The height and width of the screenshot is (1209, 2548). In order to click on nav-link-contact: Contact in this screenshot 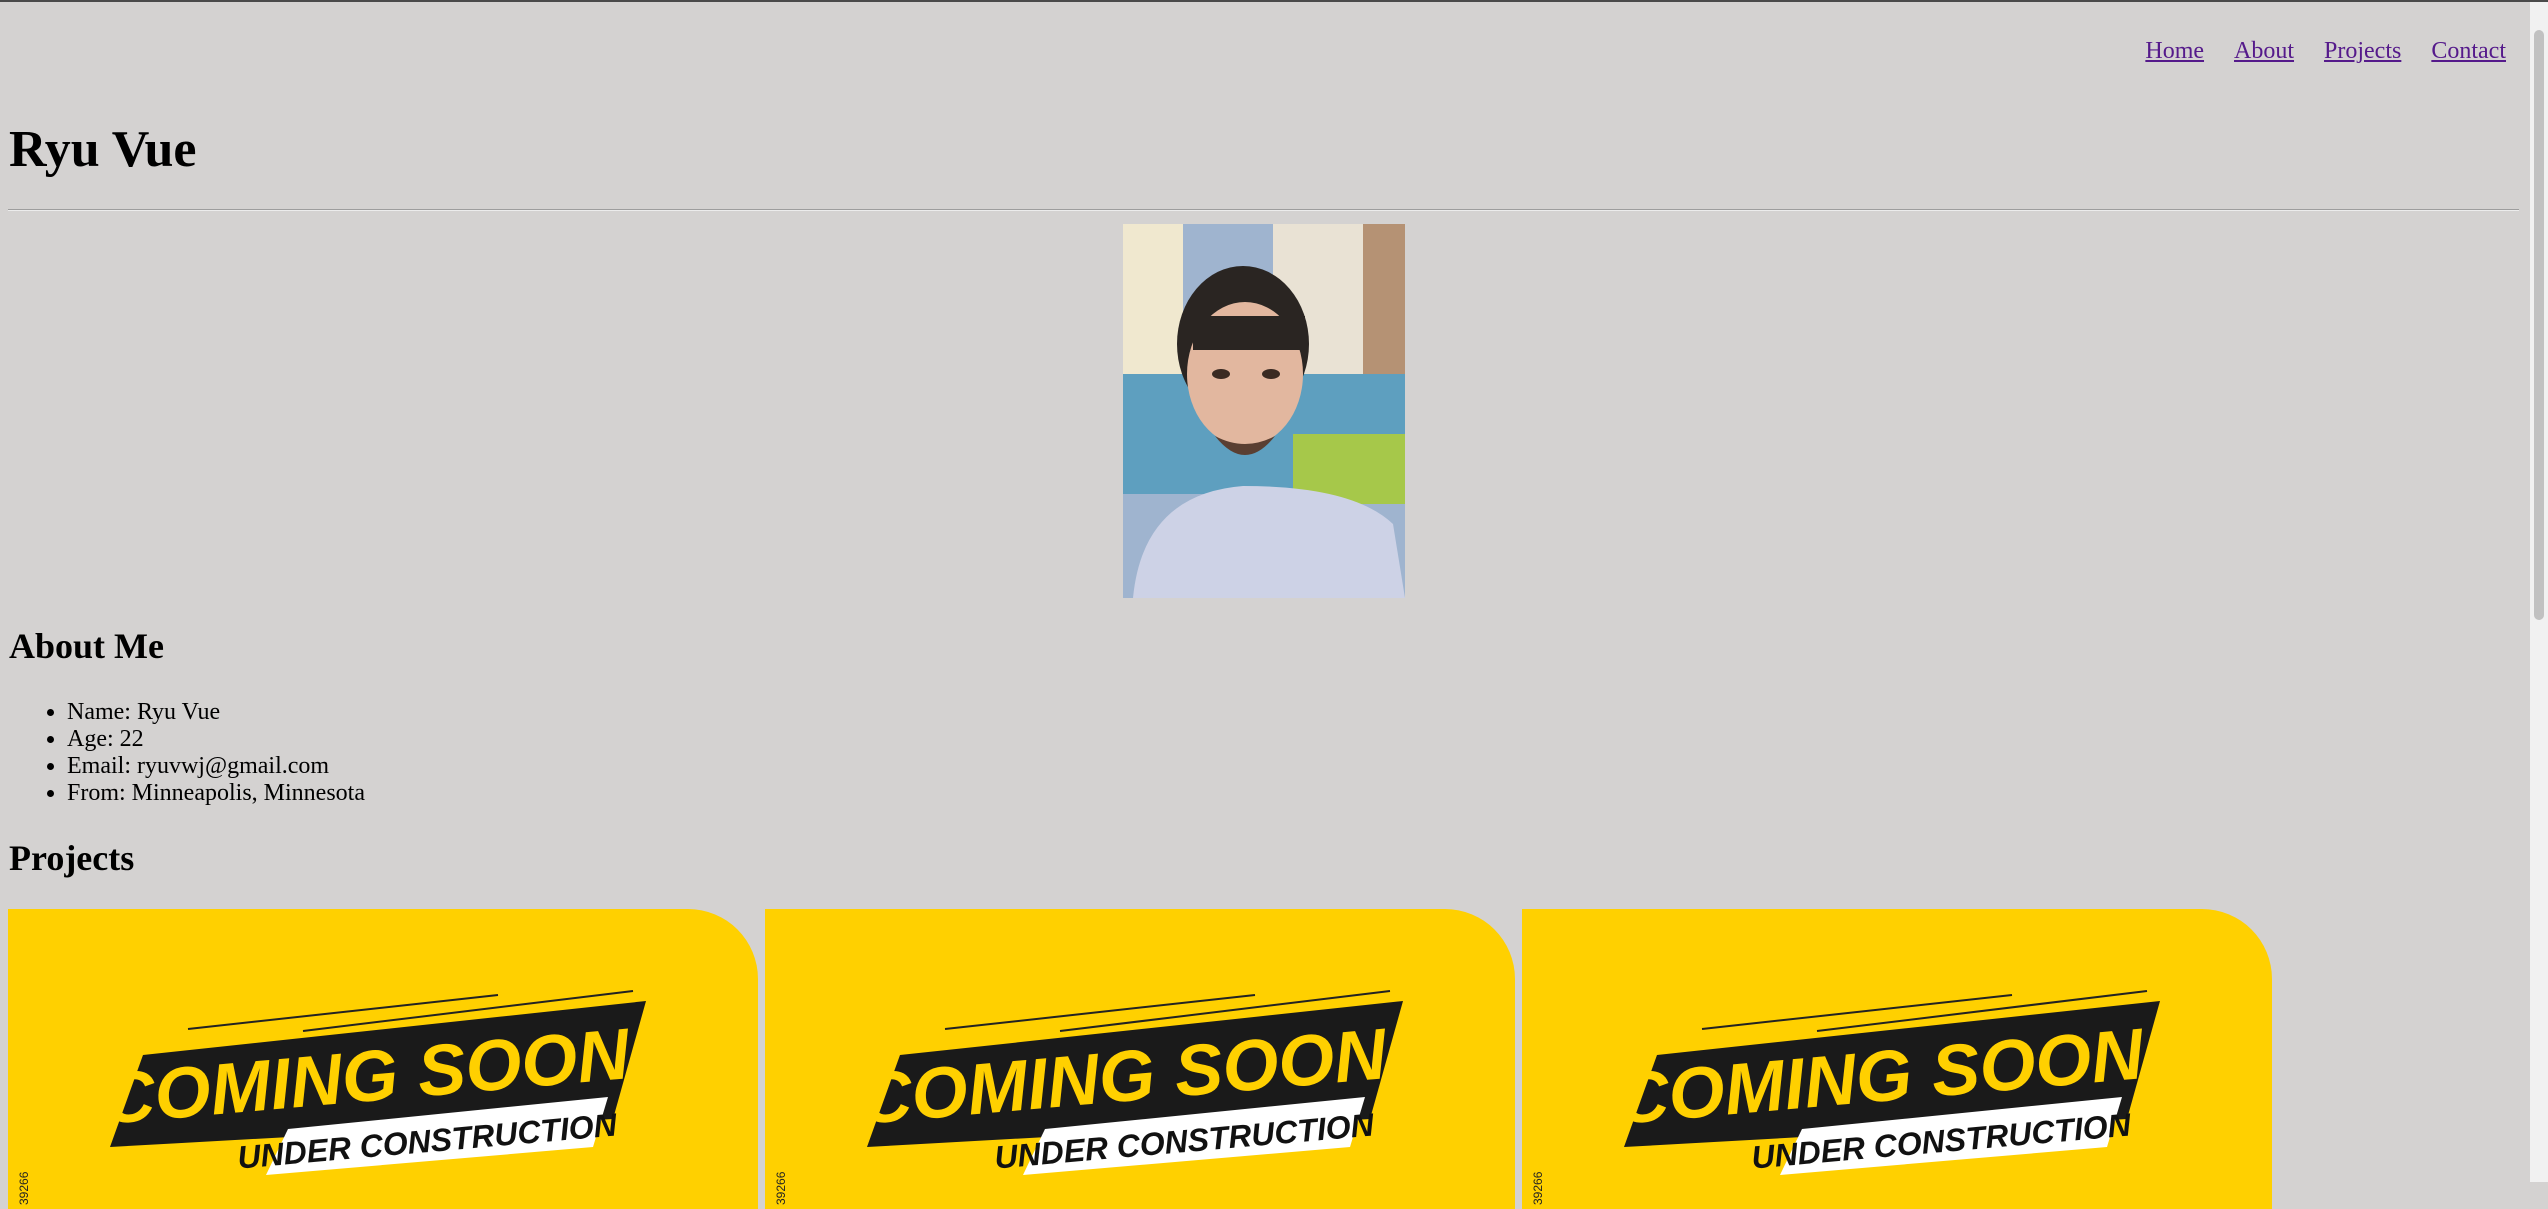, I will do `click(2468, 51)`.